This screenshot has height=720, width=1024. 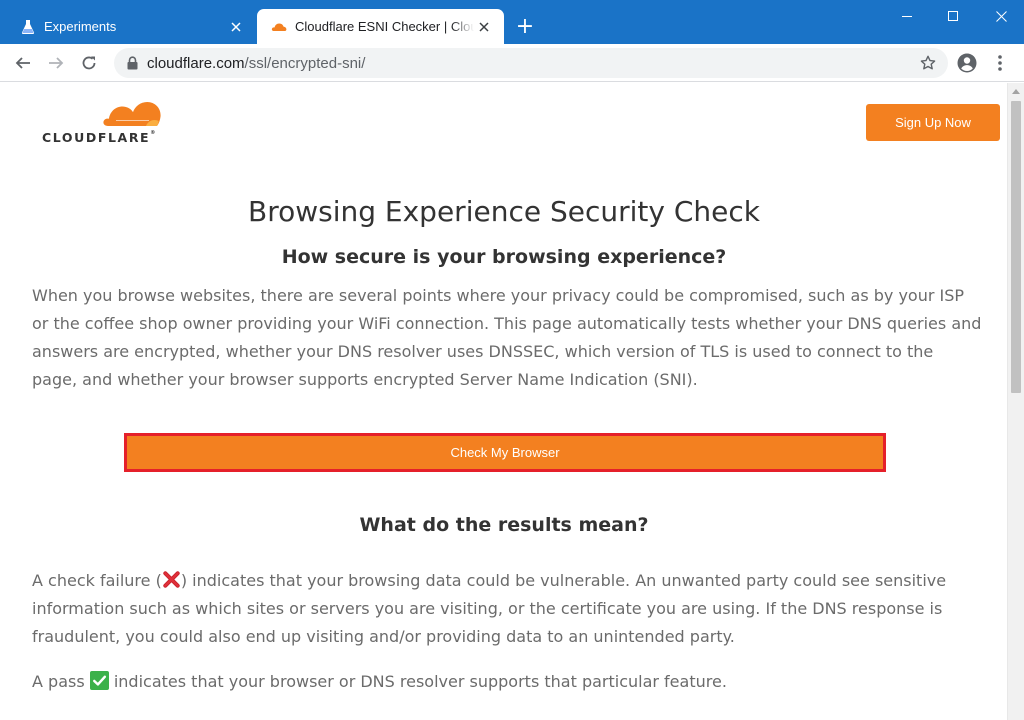 I want to click on tab-experiments: Experiments, so click(x=131, y=26).